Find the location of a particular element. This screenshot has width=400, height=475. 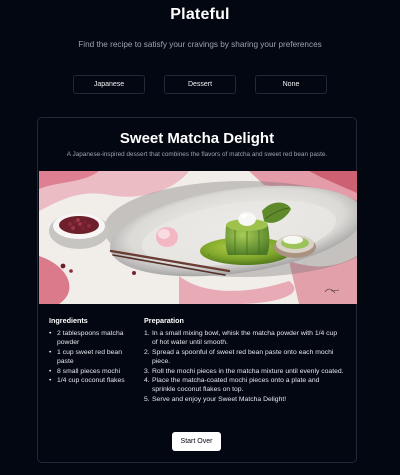

ingredient-item: 1/4 cup coconut flakes is located at coordinates (89, 381).